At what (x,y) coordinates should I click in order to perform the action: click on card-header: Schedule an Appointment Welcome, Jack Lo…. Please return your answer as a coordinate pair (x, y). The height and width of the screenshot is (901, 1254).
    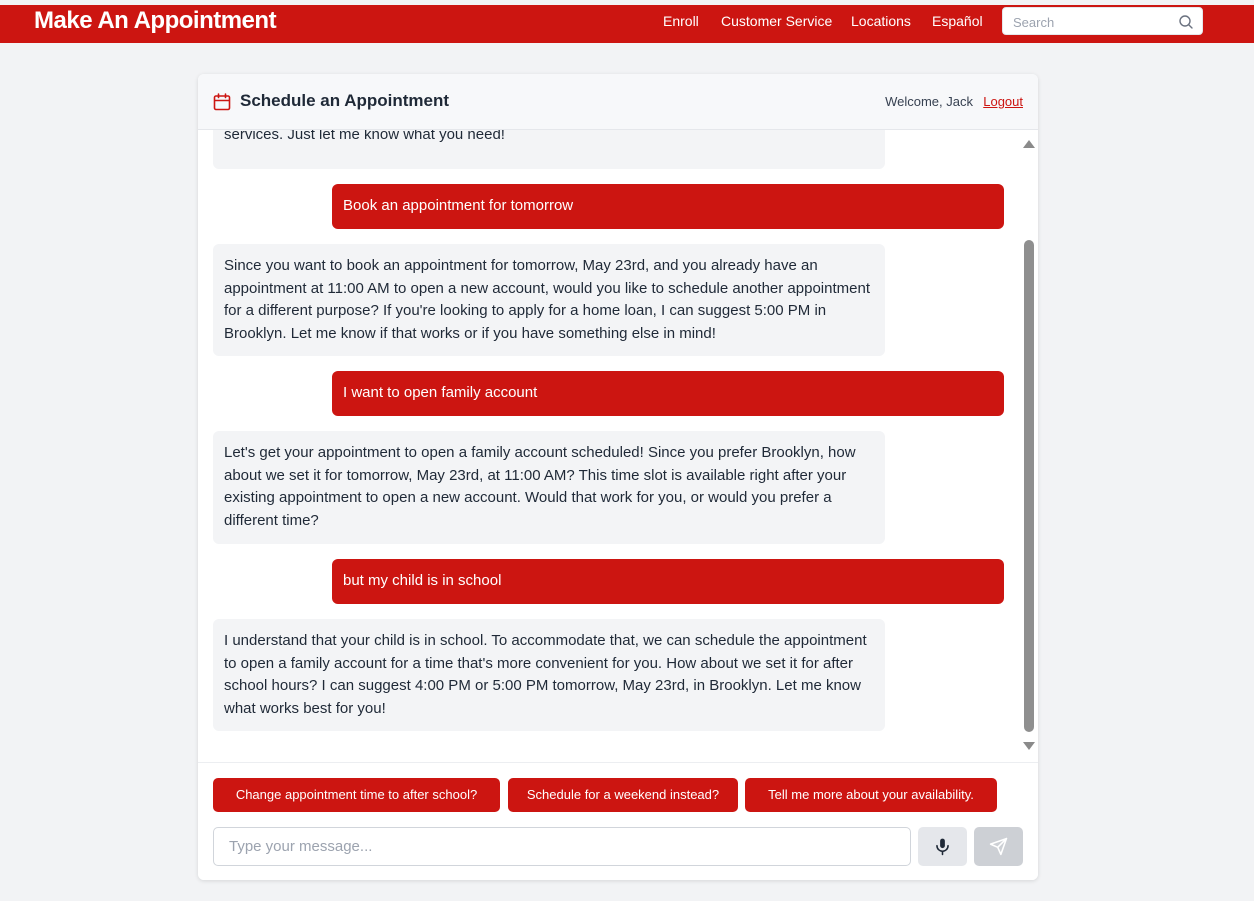
    Looking at the image, I should click on (618, 102).